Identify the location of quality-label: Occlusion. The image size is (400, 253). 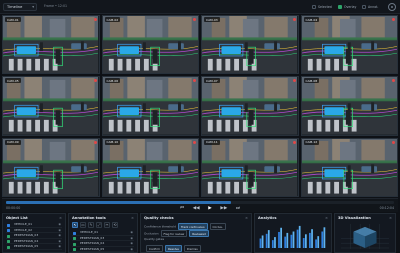
(151, 233).